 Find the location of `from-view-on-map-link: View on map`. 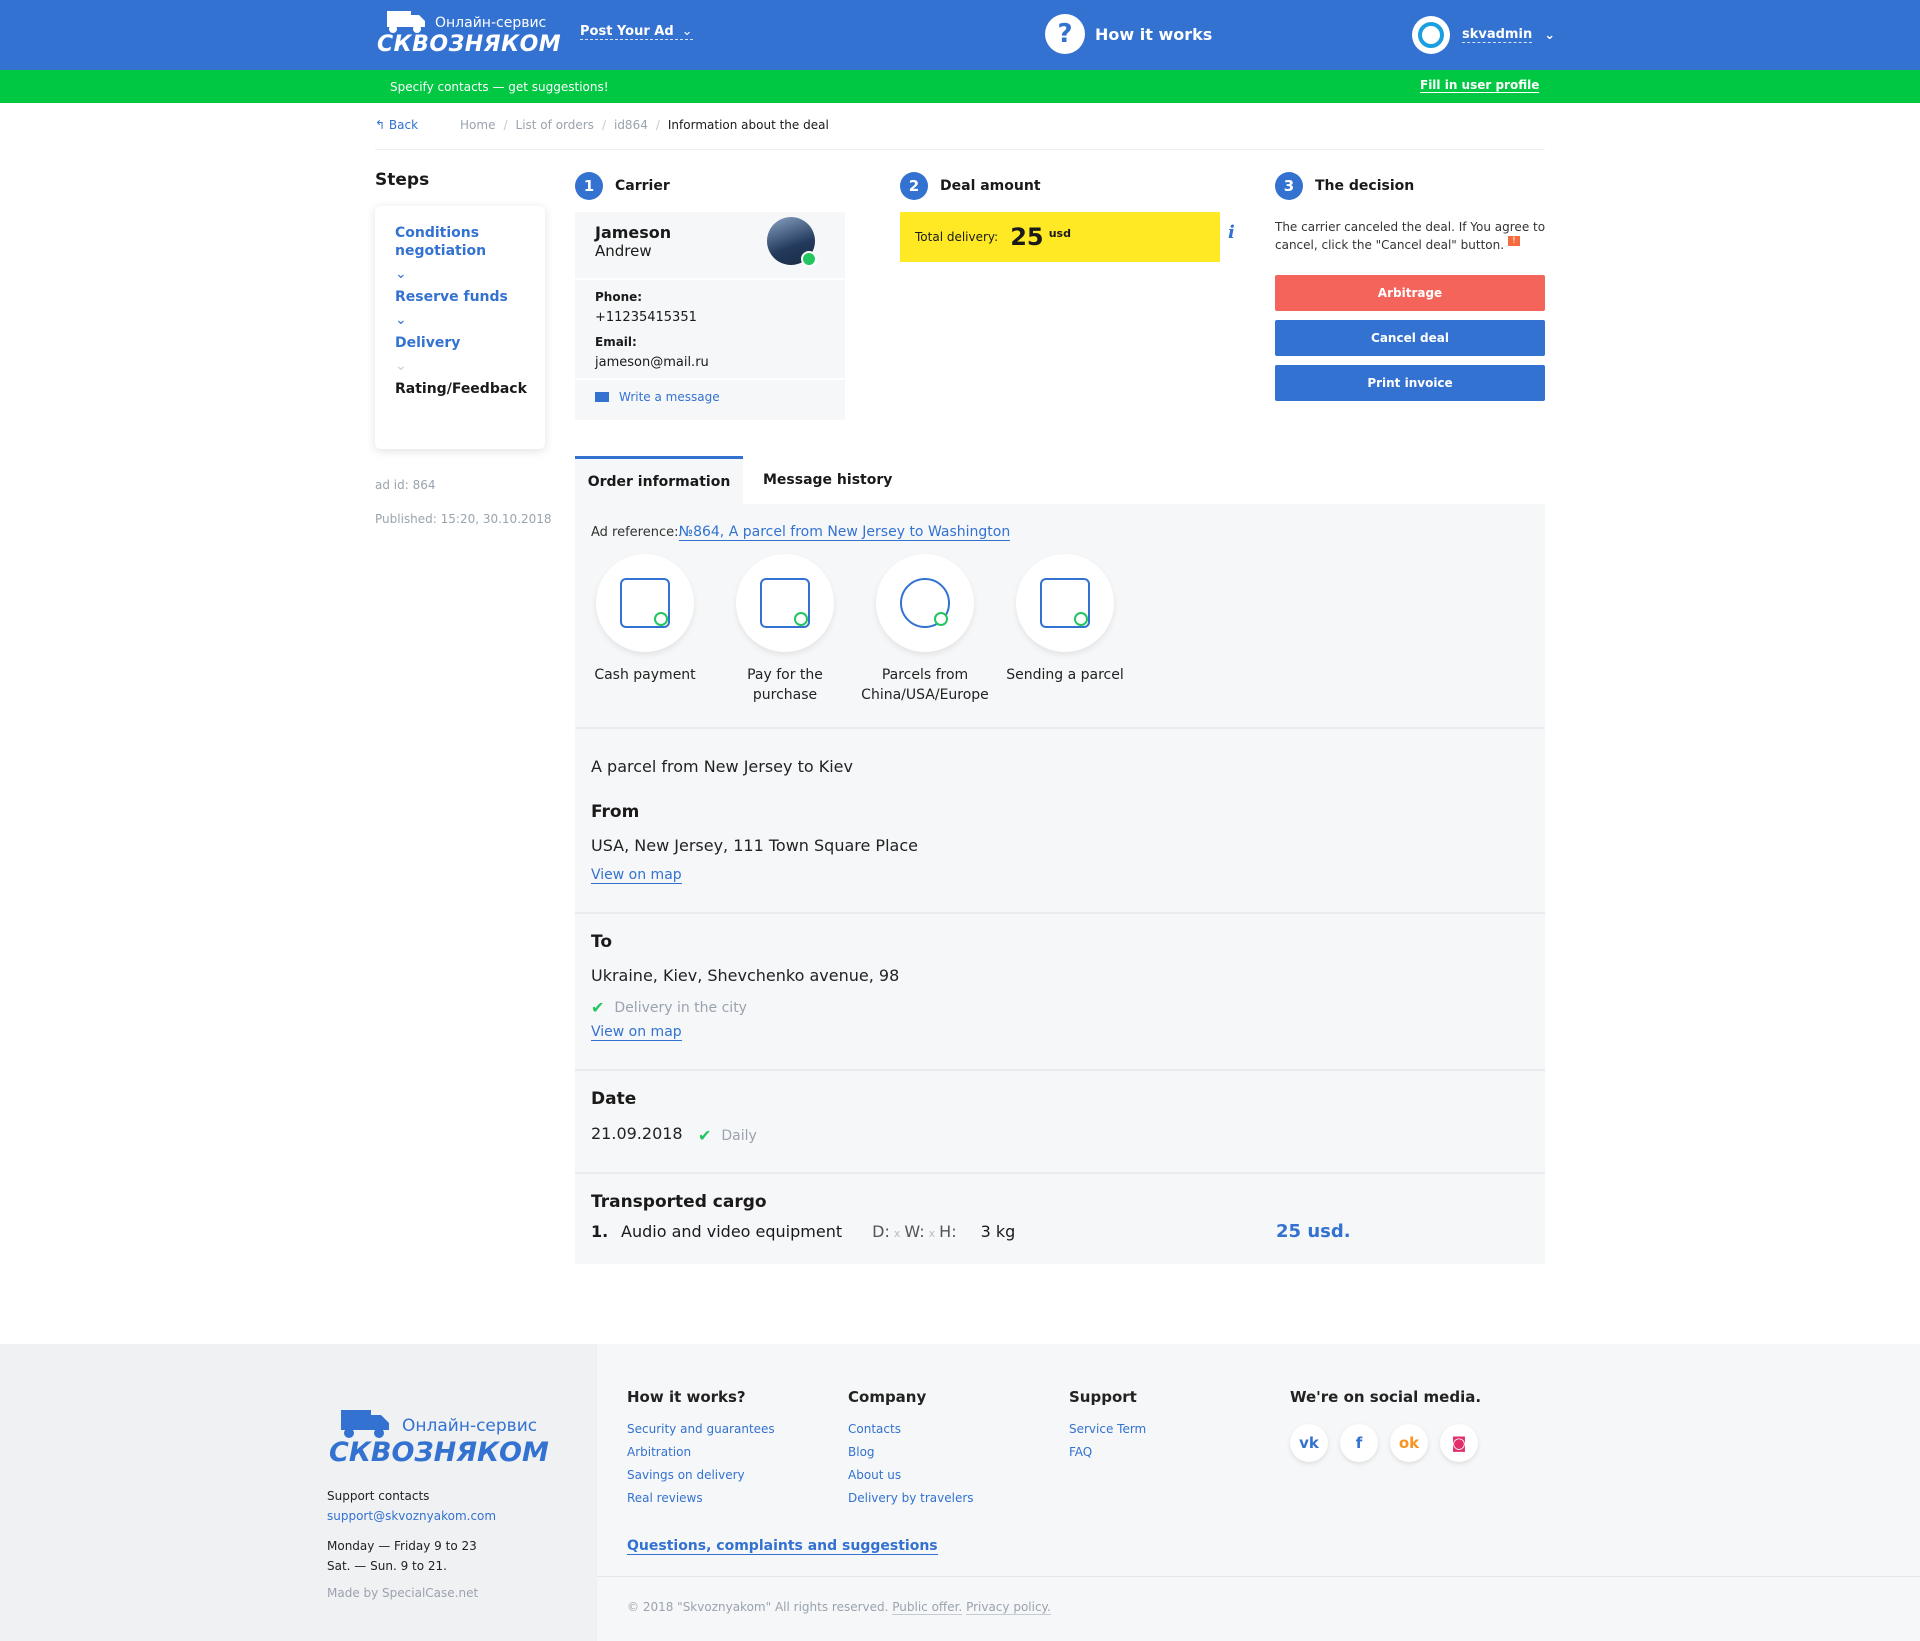

from-view-on-map-link: View on map is located at coordinates (636, 875).